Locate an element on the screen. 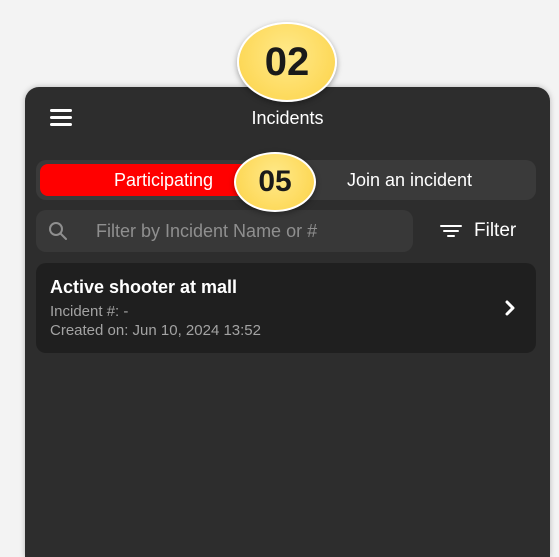  search-field is located at coordinates (224, 231).